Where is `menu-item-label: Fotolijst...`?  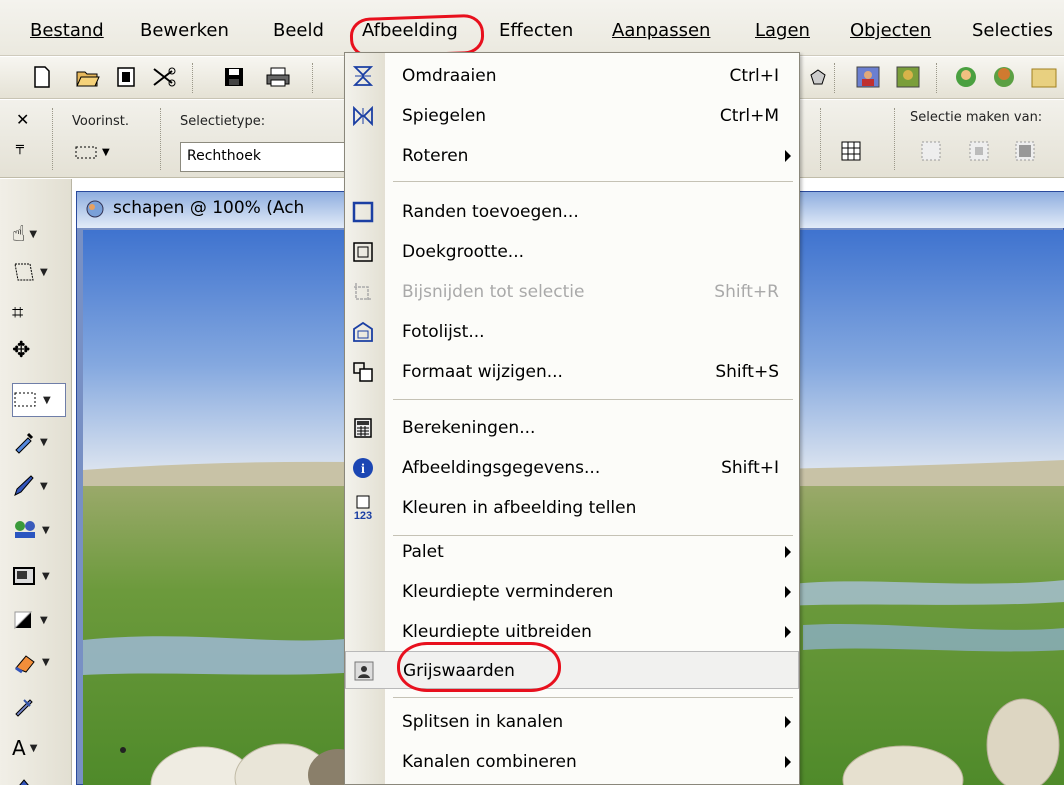
menu-item-label: Fotolijst... is located at coordinates (443, 332).